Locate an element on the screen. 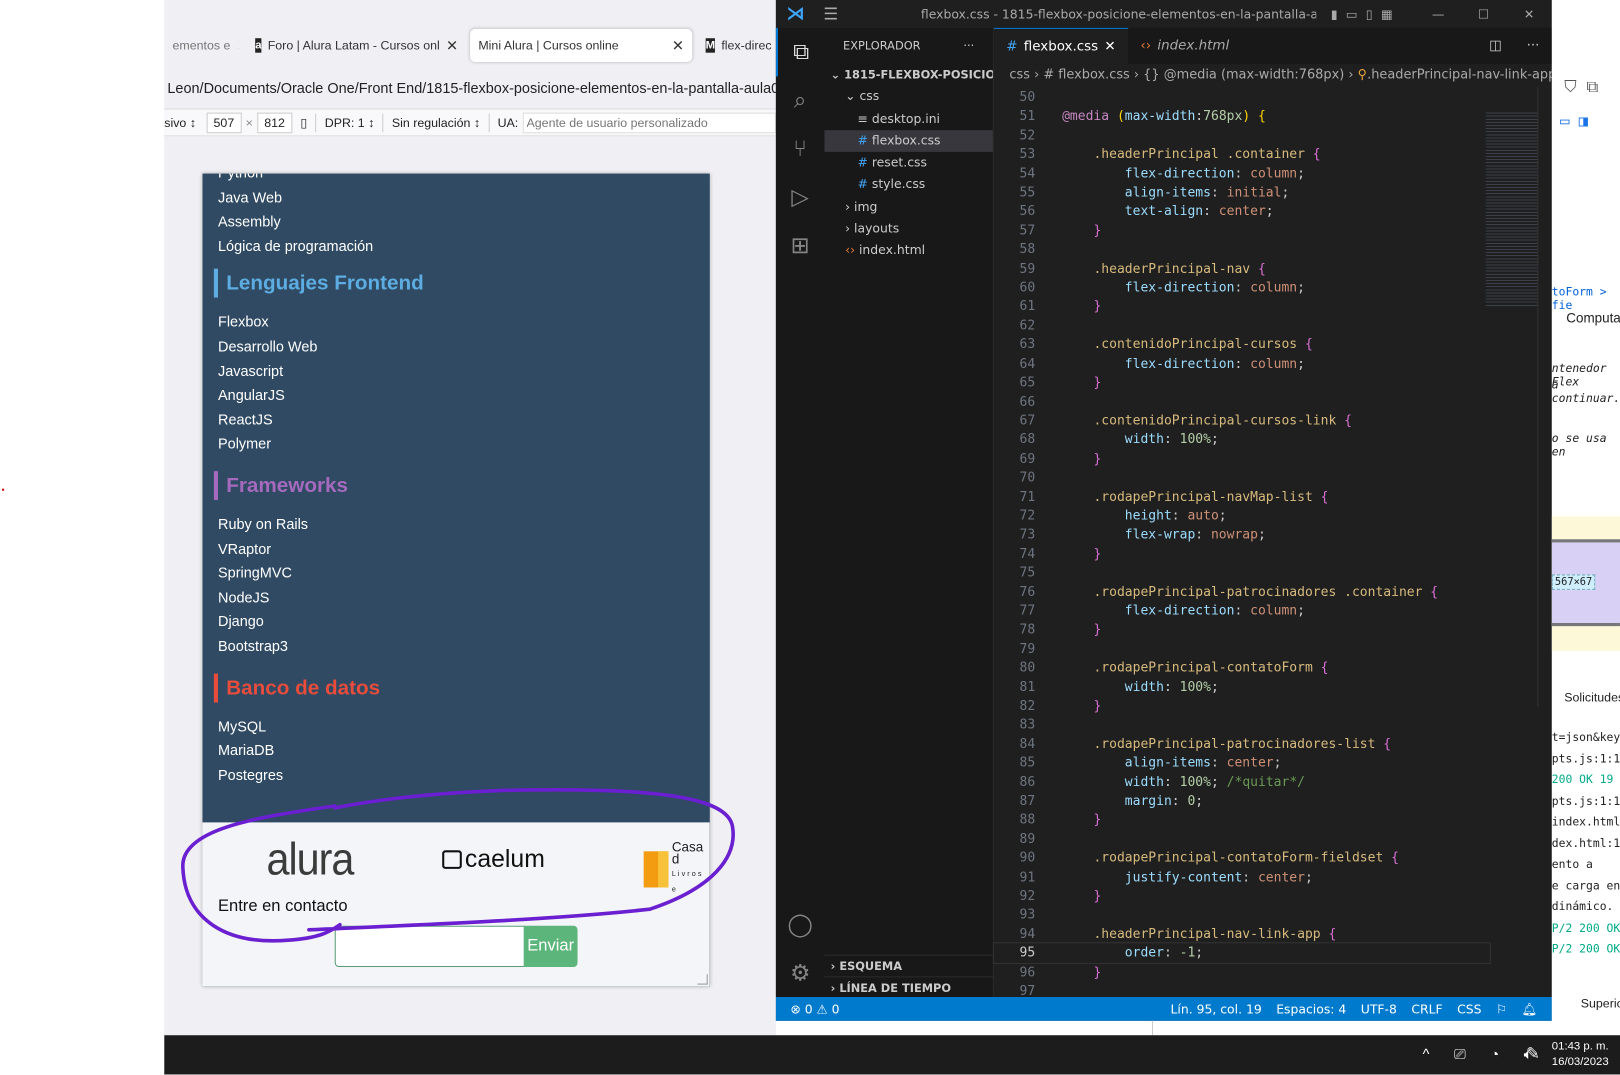 The width and height of the screenshot is (1620, 1075). tab-flex-direction: Mflex-direc is located at coordinates (736, 45).